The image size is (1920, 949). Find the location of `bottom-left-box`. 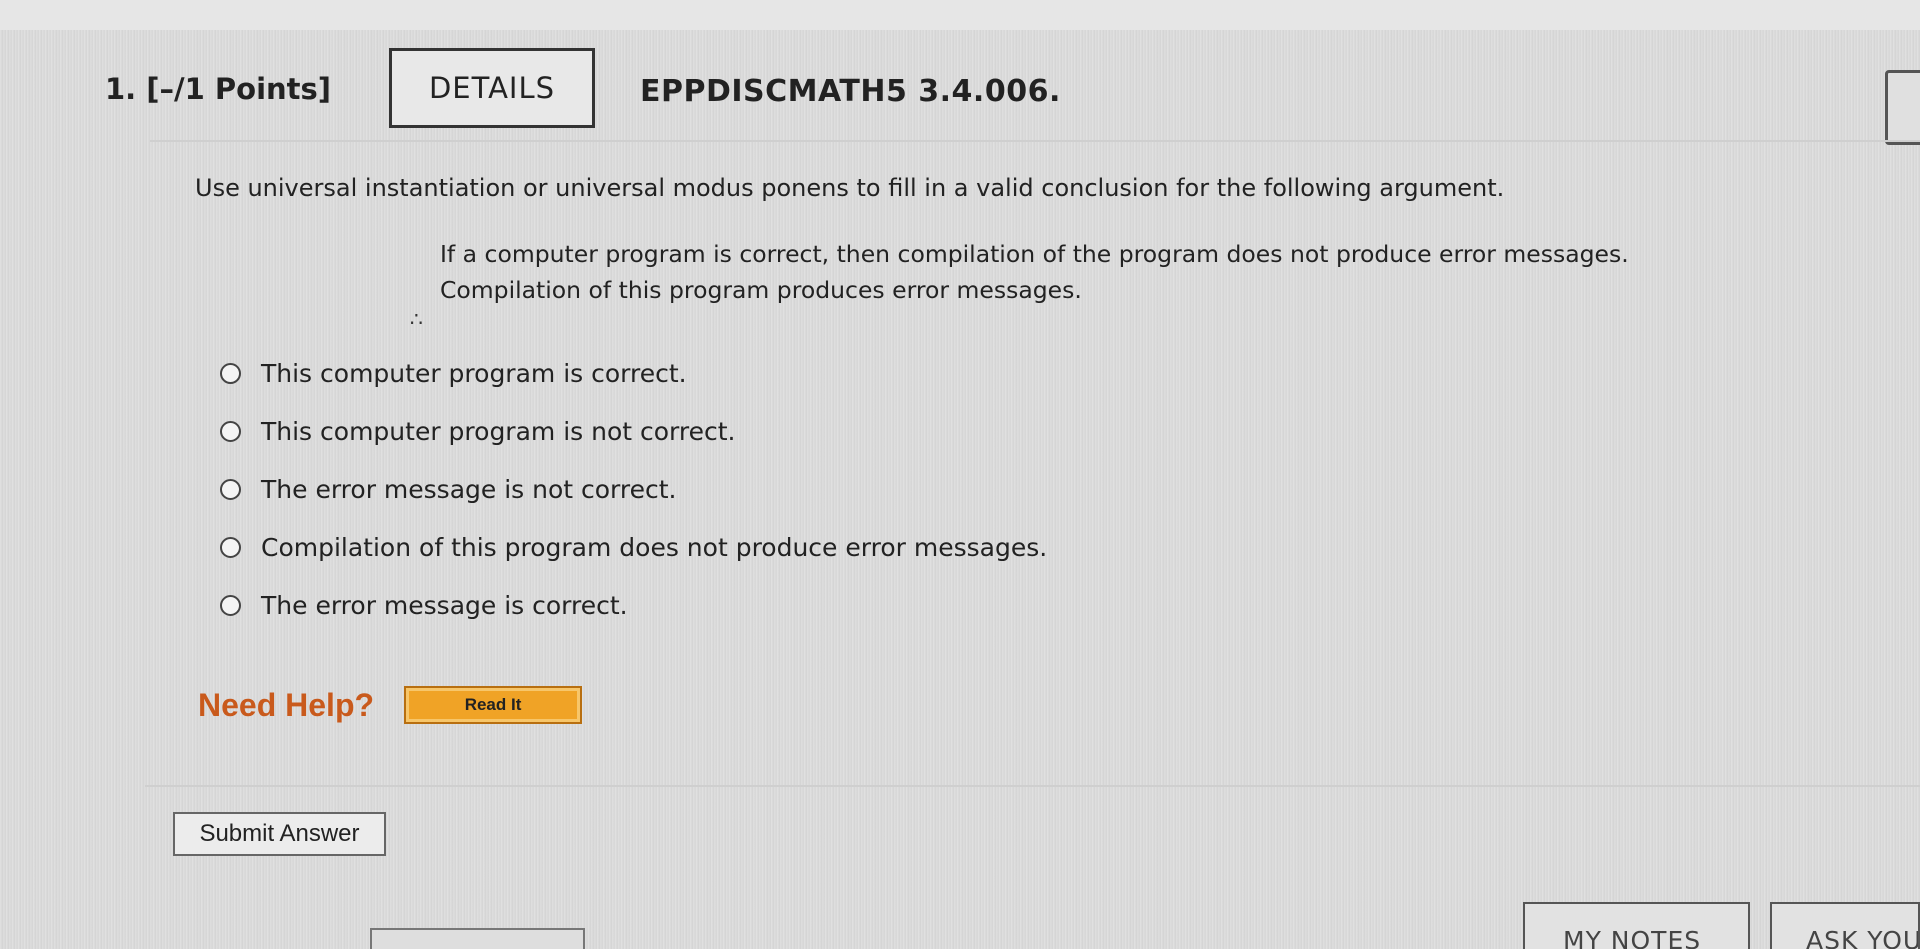

bottom-left-box is located at coordinates (477, 938).